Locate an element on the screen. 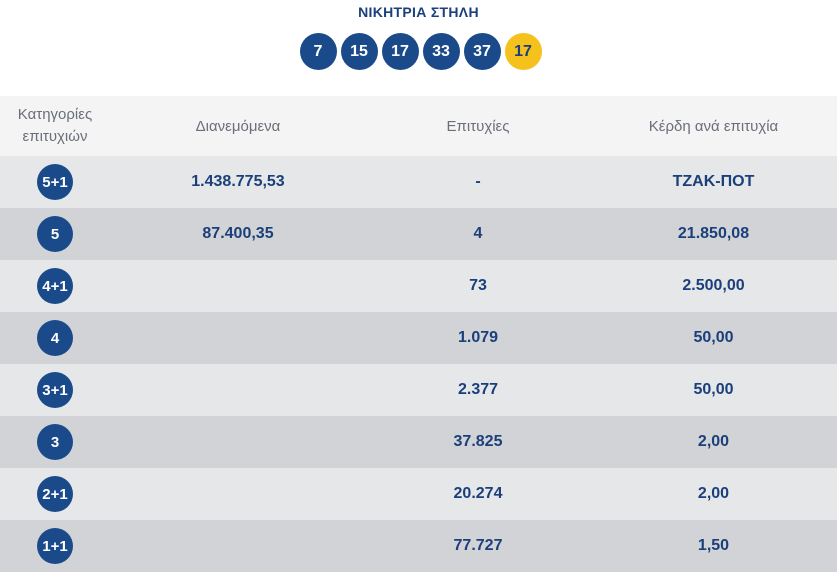  number-ball: 37 is located at coordinates (482, 51).